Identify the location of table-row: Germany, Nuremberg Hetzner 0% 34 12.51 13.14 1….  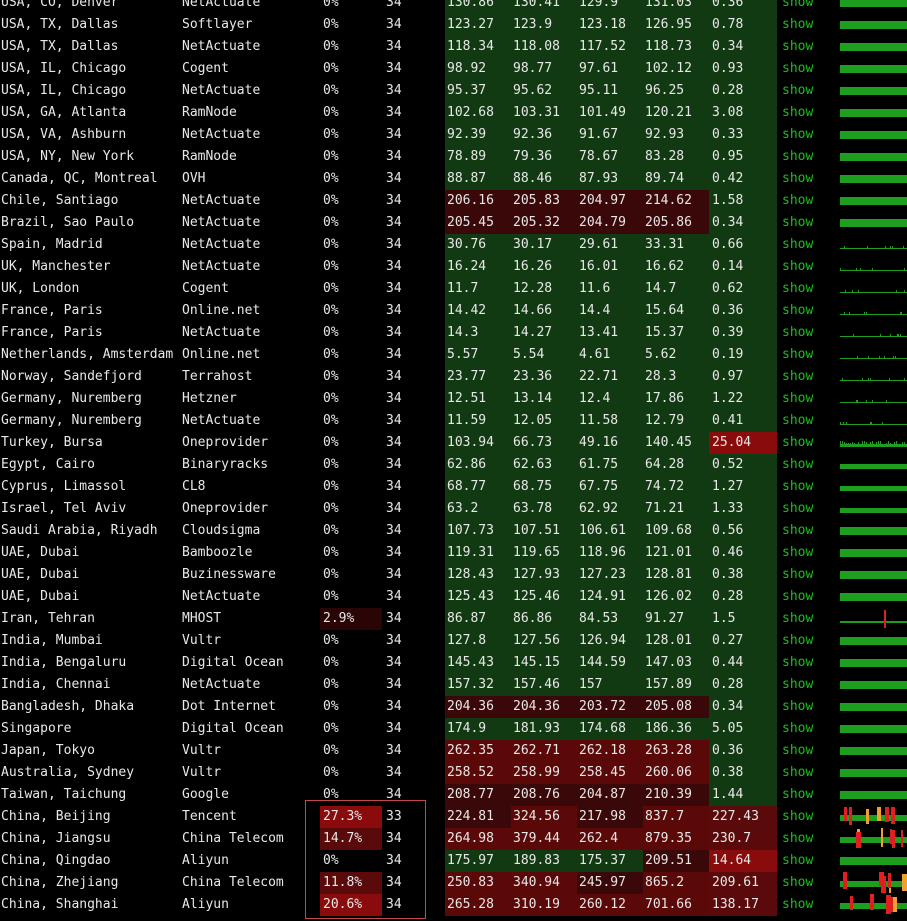
(453, 399).